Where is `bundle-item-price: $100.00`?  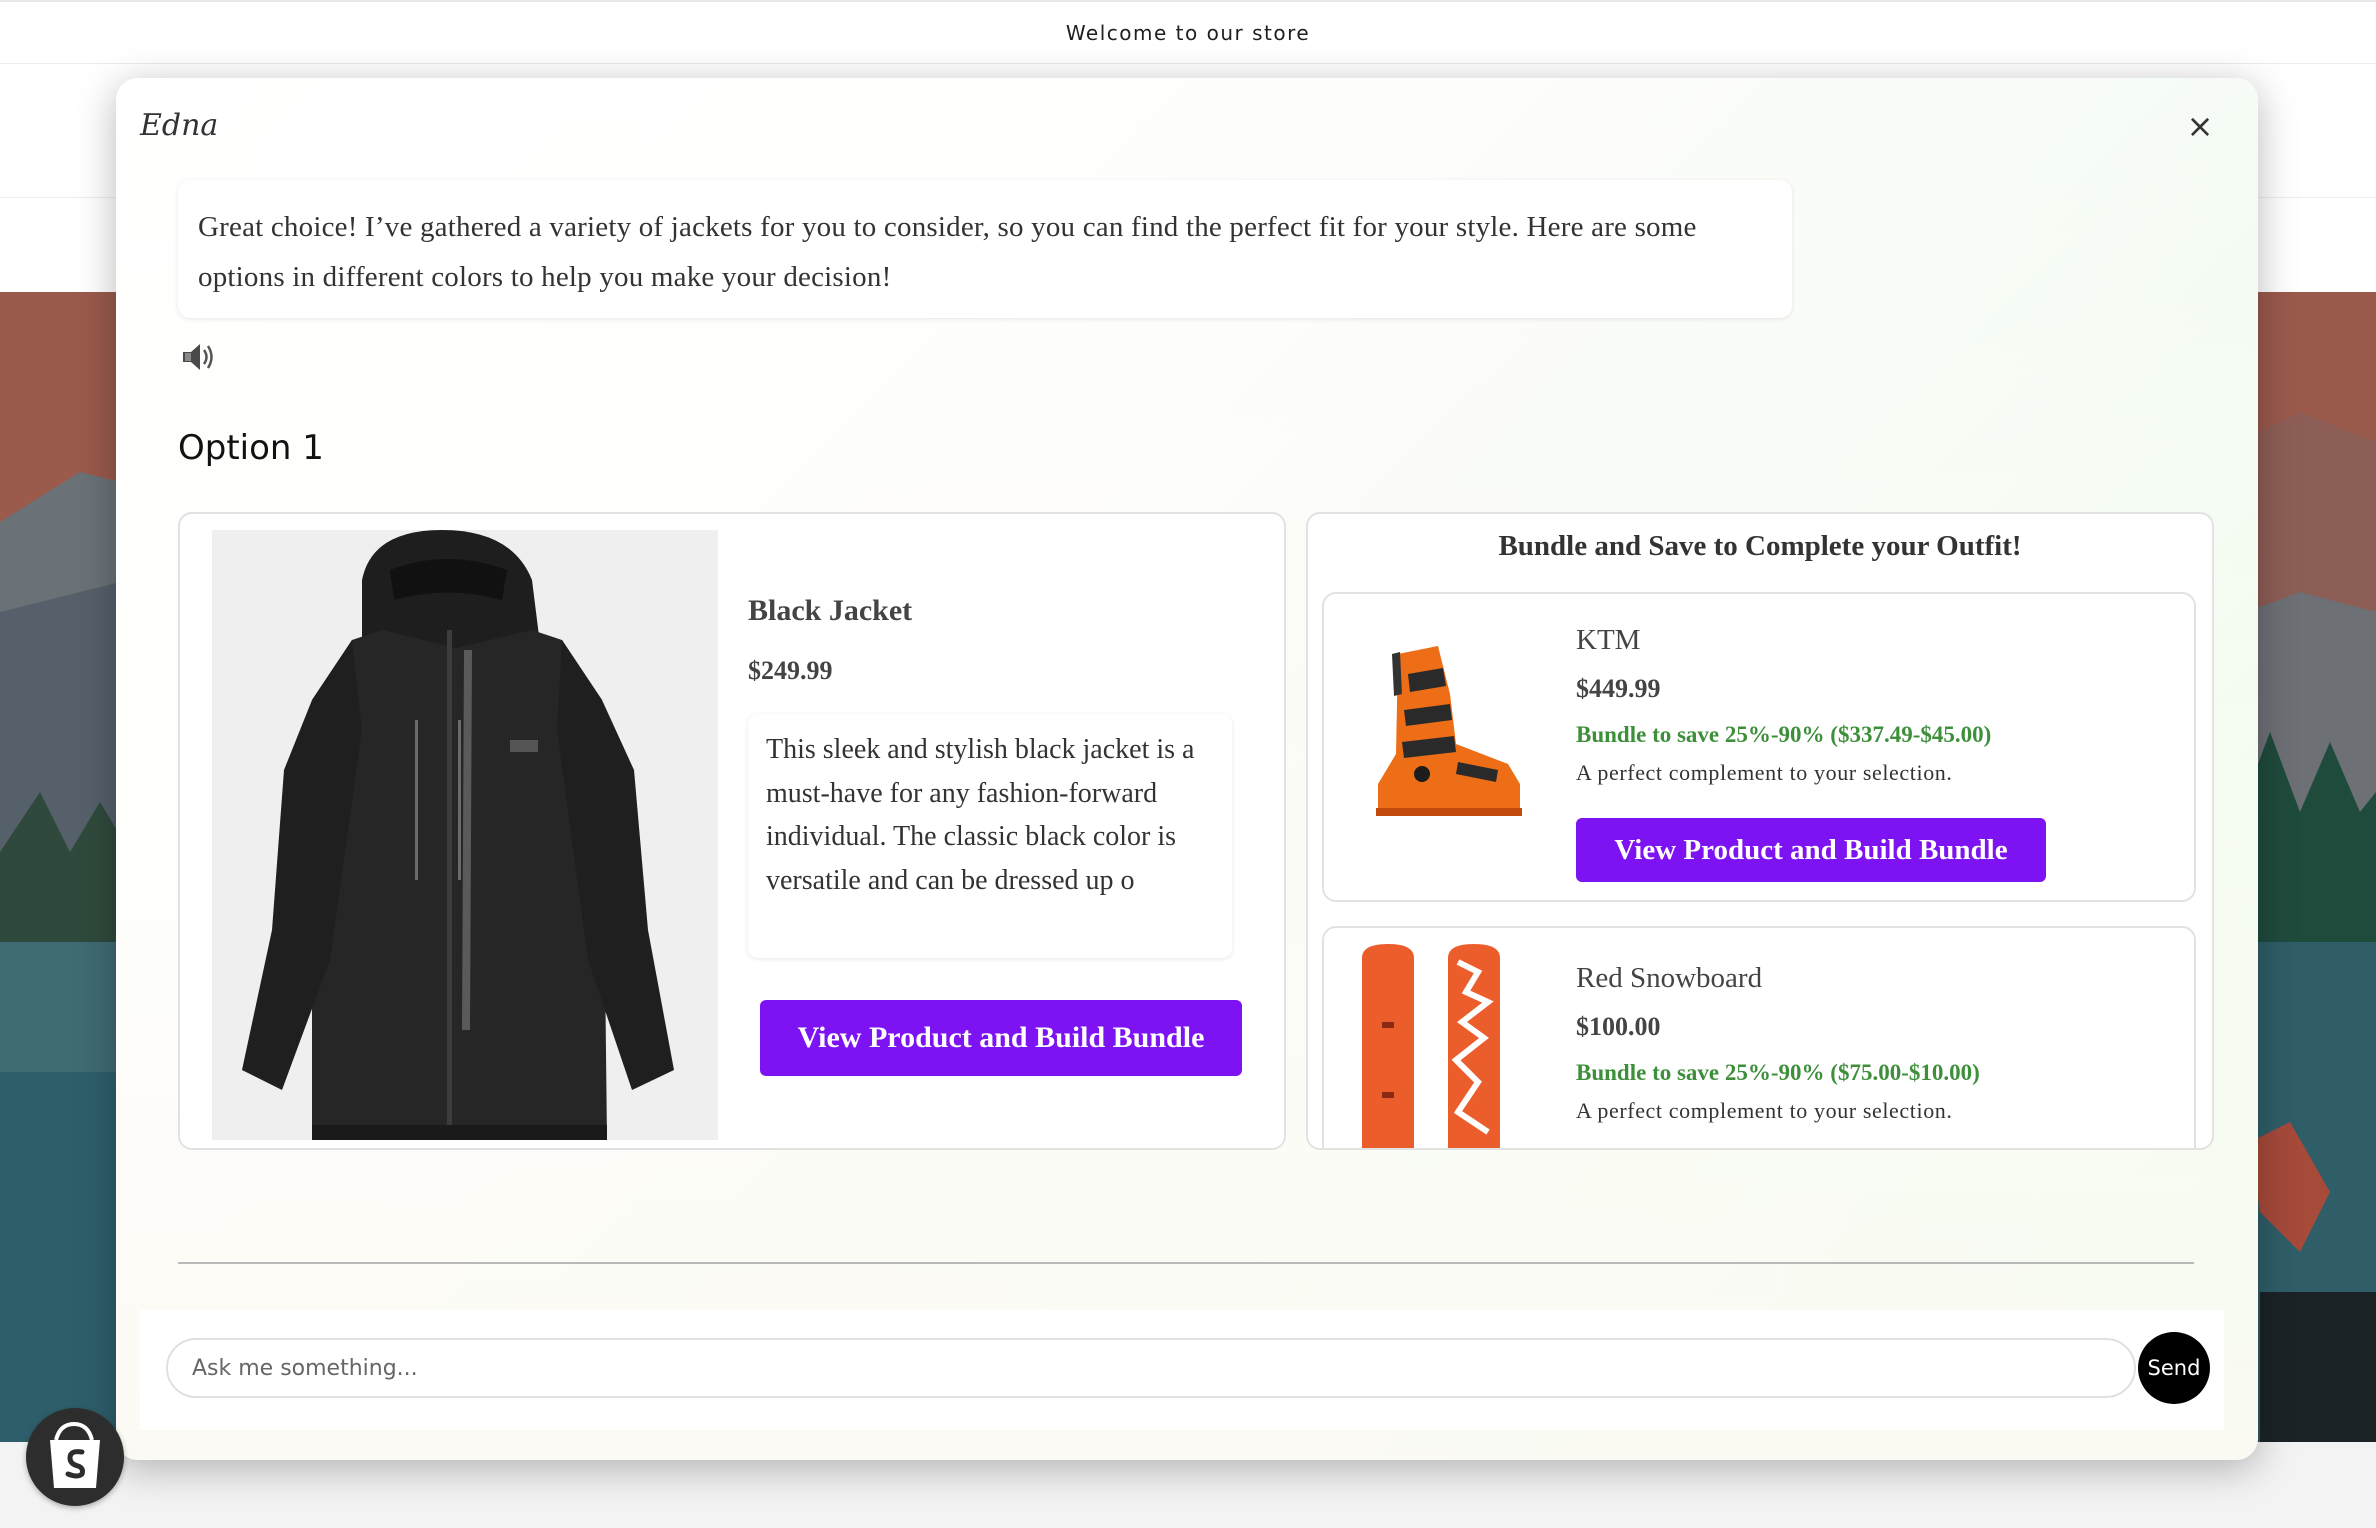
bundle-item-price: $100.00 is located at coordinates (1618, 1026).